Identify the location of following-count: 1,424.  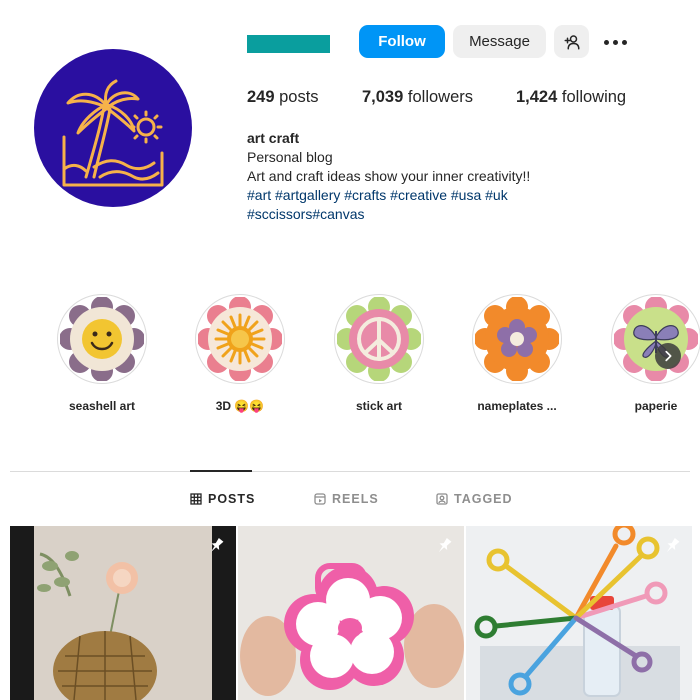
(537, 97).